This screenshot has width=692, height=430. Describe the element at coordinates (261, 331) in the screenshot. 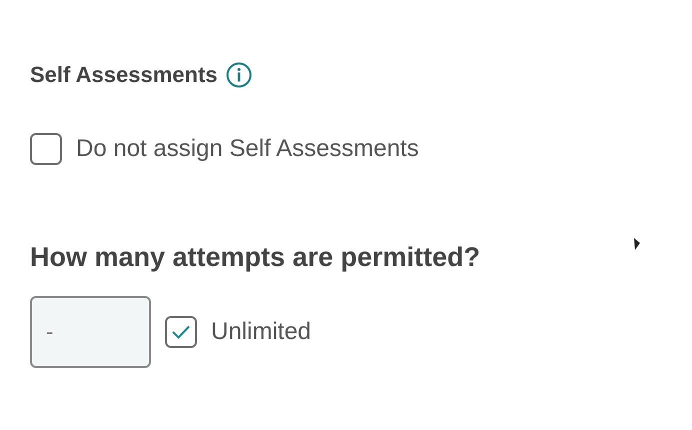

I see `checkbox-label: Unlimited` at that location.